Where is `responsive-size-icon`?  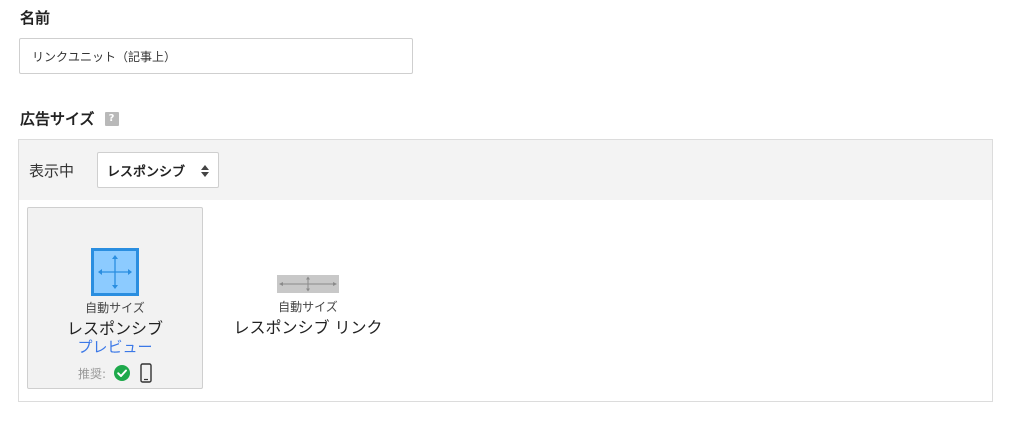
responsive-size-icon is located at coordinates (115, 272).